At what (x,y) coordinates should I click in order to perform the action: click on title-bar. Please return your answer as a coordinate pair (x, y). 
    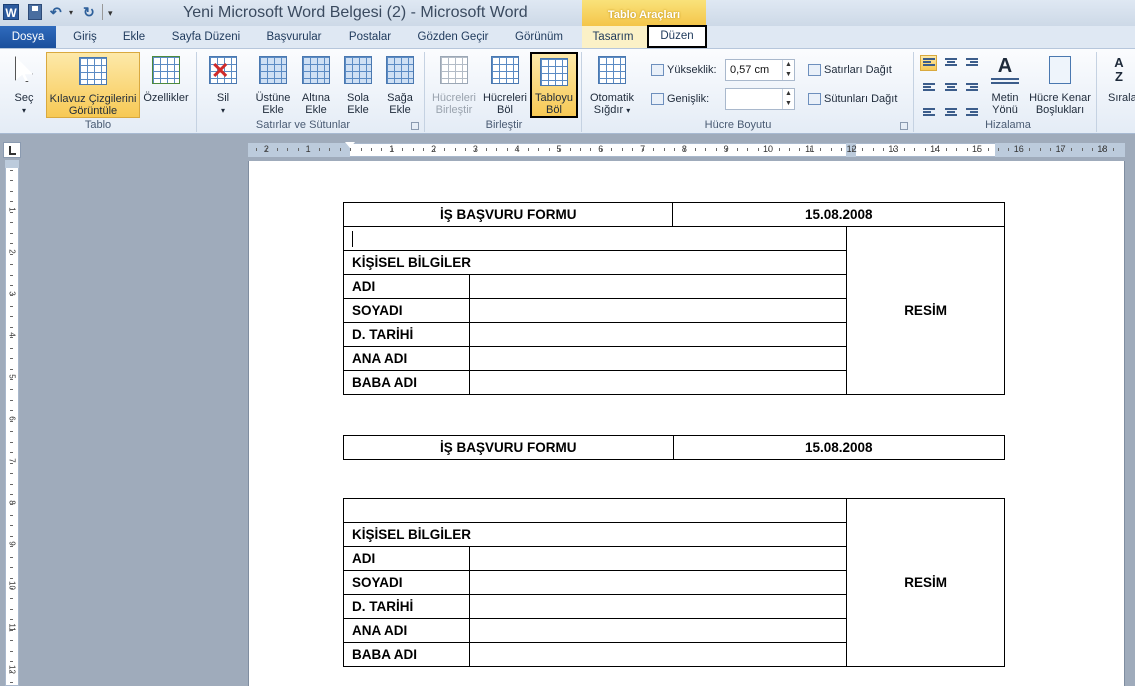
    Looking at the image, I should click on (567, 13).